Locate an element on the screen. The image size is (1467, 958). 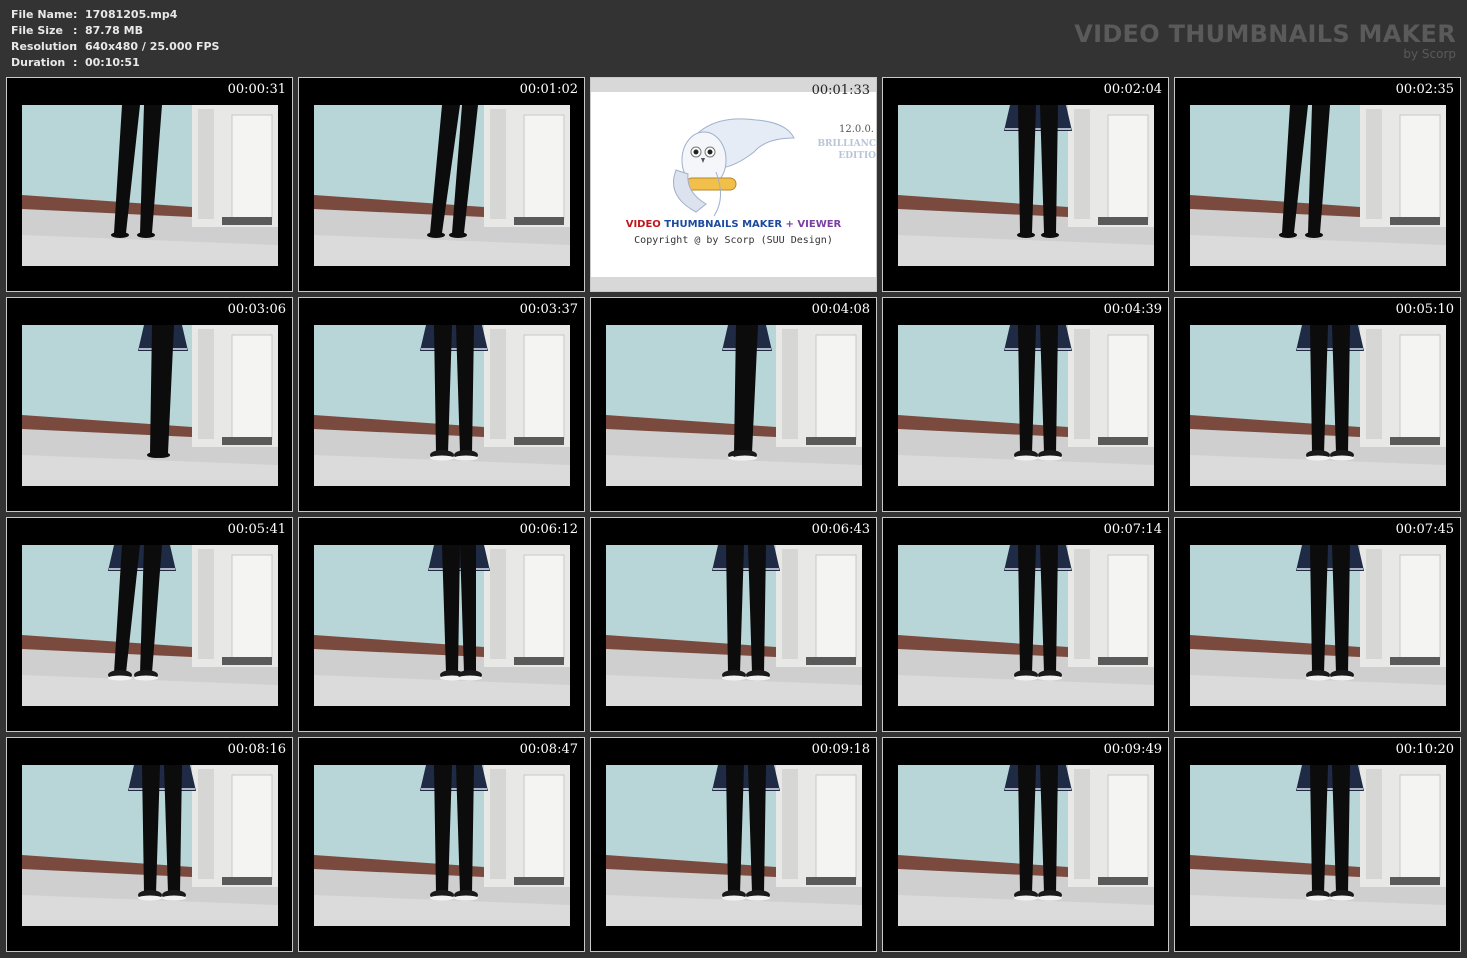
thumbnail-cell: 00:05:10 is located at coordinates (1317, 404).